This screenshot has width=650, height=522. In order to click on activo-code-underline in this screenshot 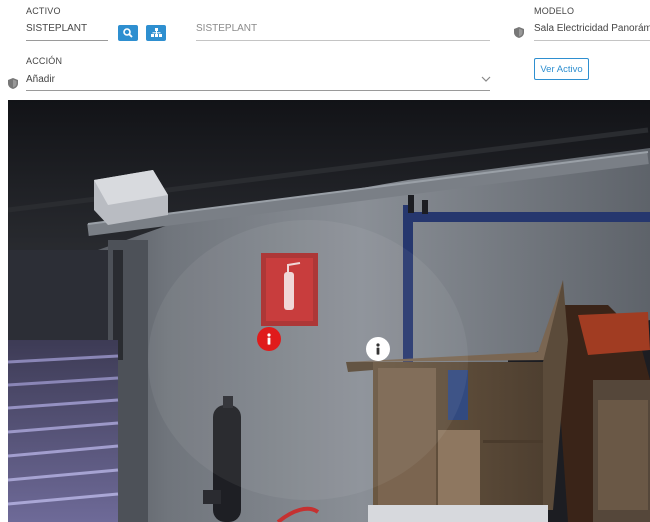, I will do `click(67, 40)`.